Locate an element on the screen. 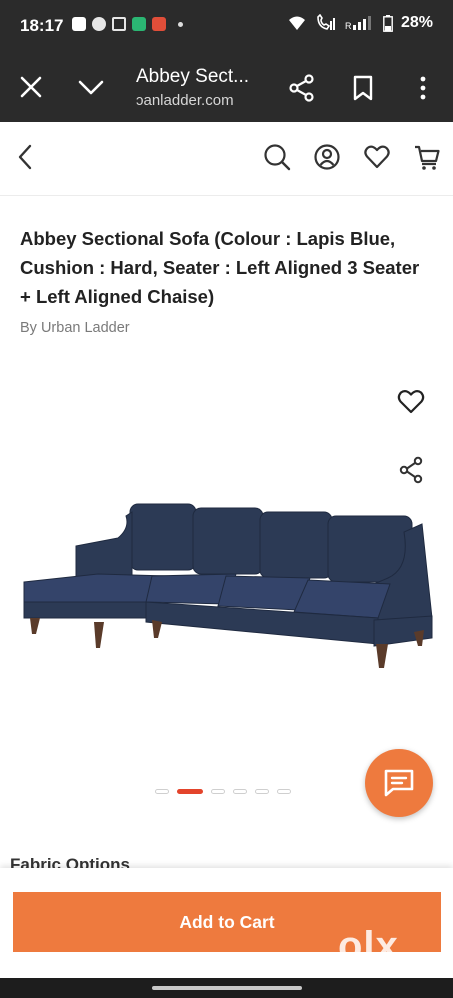 This screenshot has width=453, height=998. signal-icon: R is located at coordinates (358, 23).